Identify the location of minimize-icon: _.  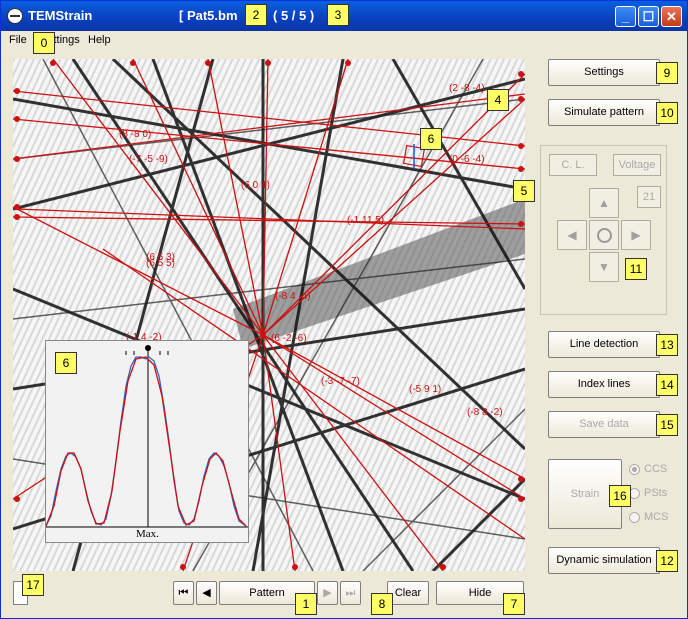
(625, 16).